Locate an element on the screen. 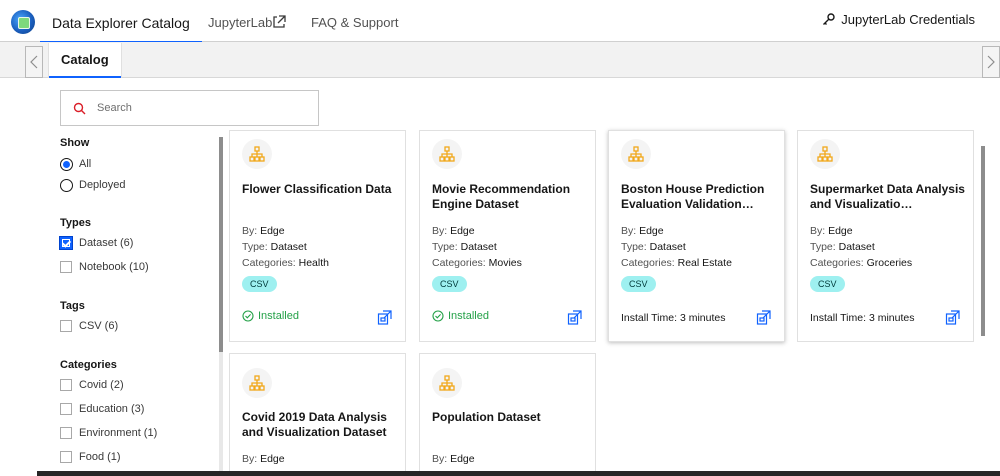  filter-type-notebook: Notebook (10) is located at coordinates (104, 267).